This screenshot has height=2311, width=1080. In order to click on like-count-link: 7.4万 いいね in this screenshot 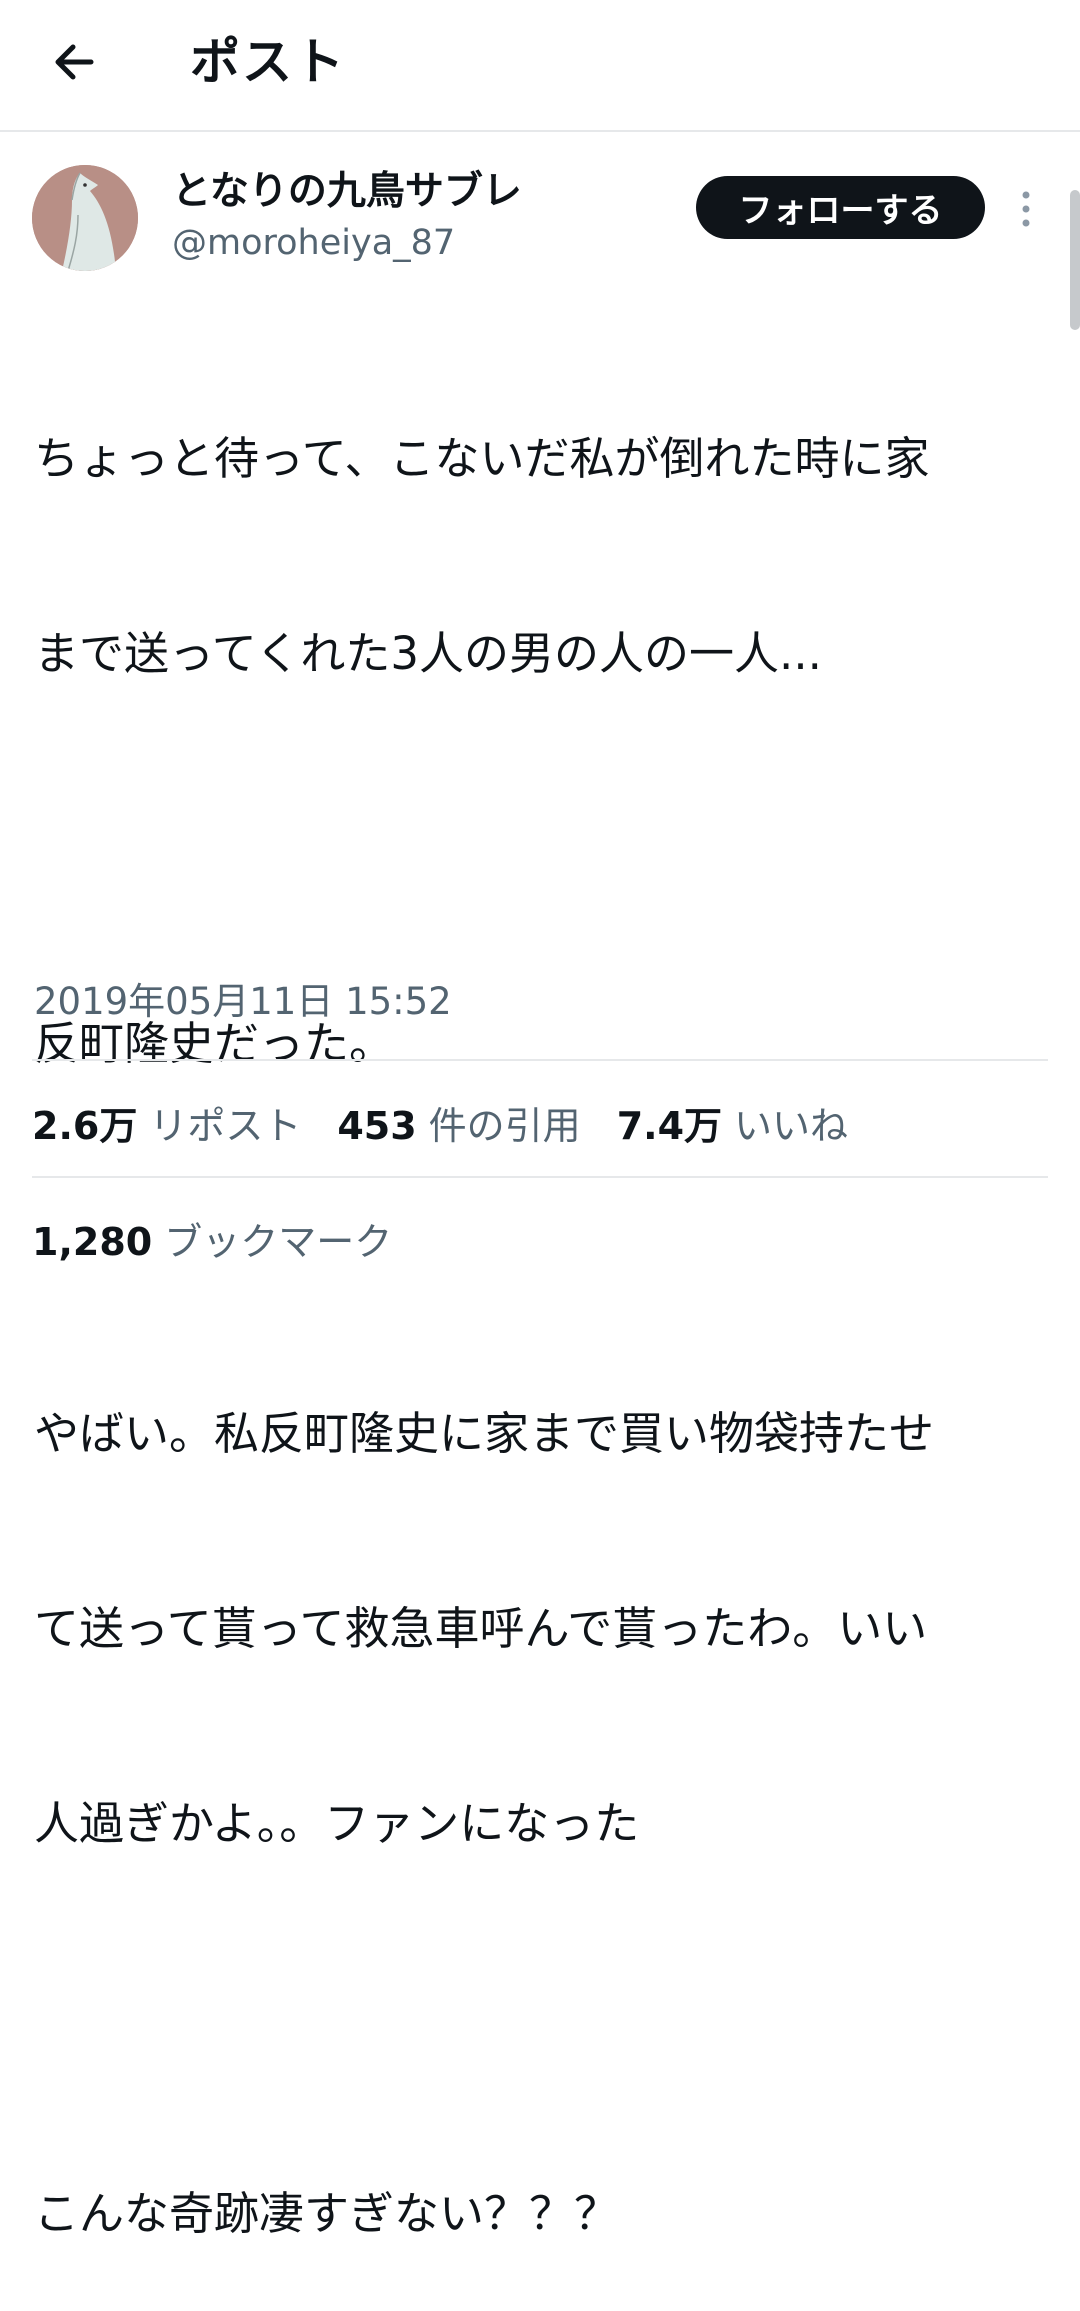, I will do `click(732, 1122)`.